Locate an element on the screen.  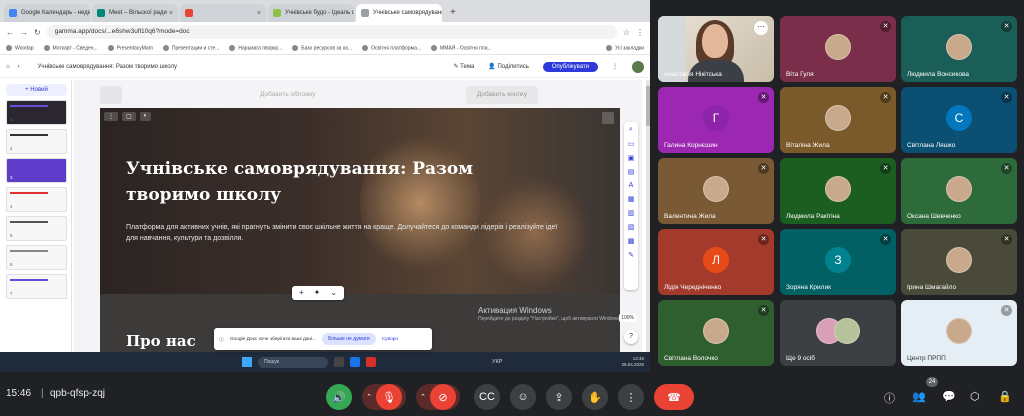
emoji-icon: ☺ is located at coordinates (523, 397).